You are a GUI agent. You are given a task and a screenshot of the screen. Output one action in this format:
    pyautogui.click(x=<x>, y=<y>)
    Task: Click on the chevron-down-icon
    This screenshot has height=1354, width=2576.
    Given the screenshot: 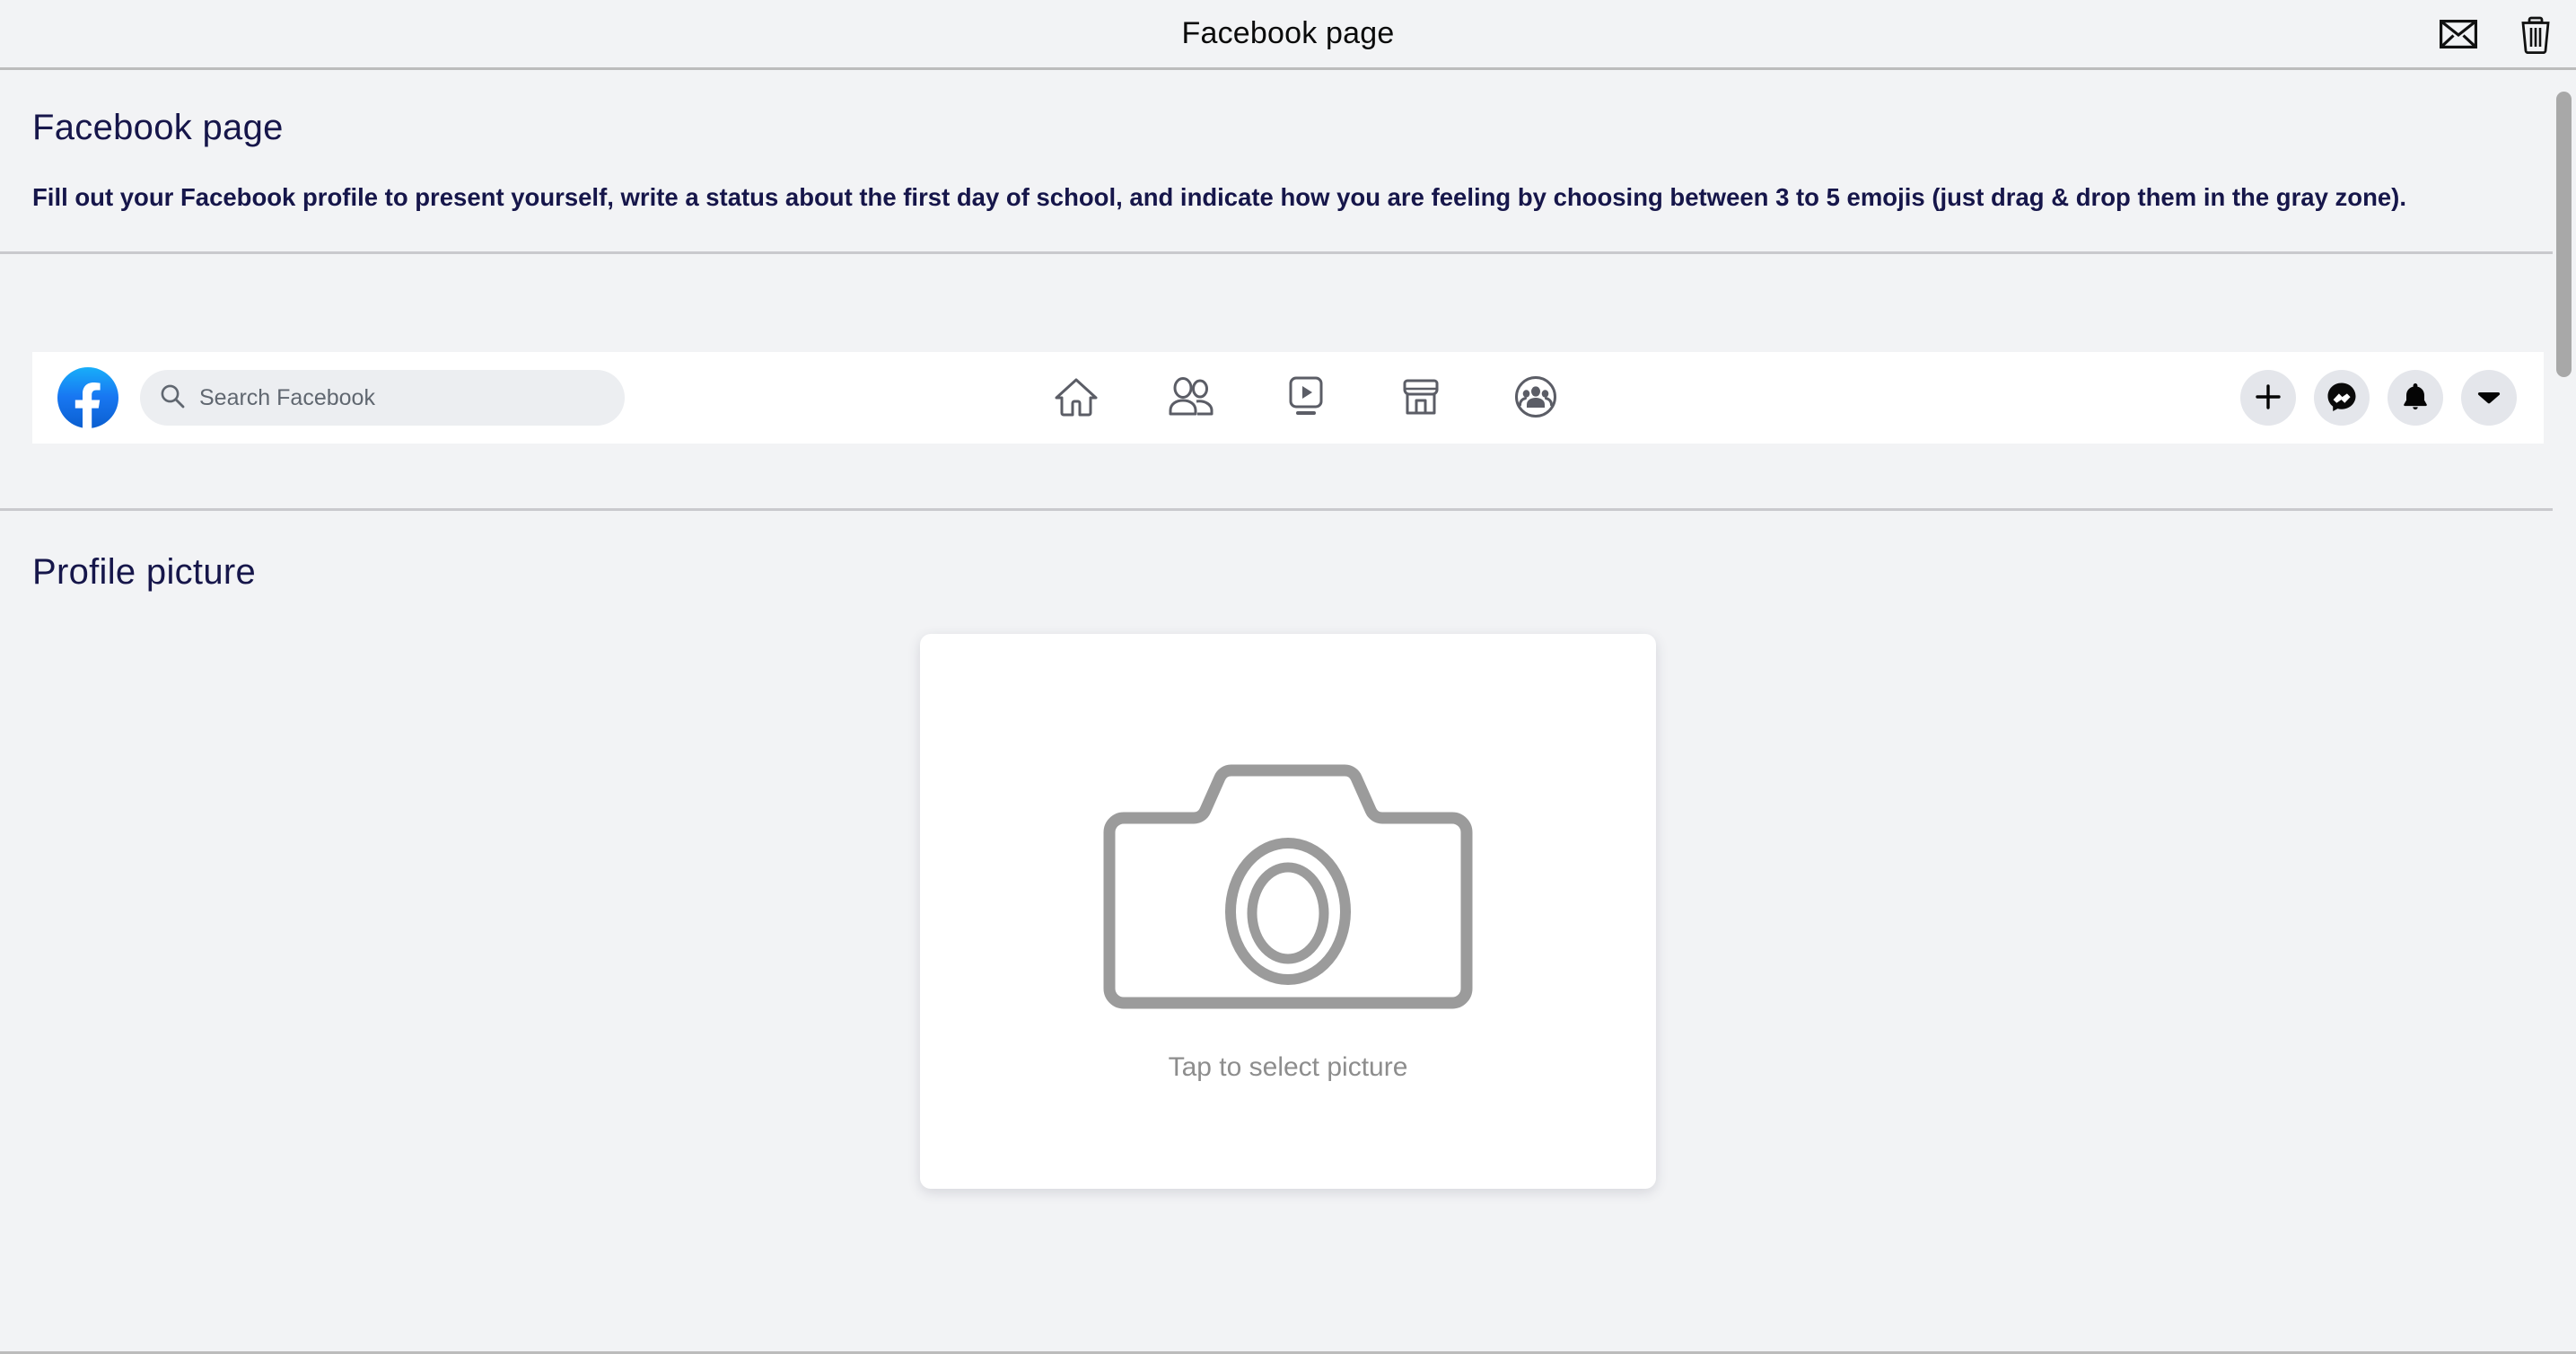 What is the action you would take?
    pyautogui.click(x=2489, y=398)
    